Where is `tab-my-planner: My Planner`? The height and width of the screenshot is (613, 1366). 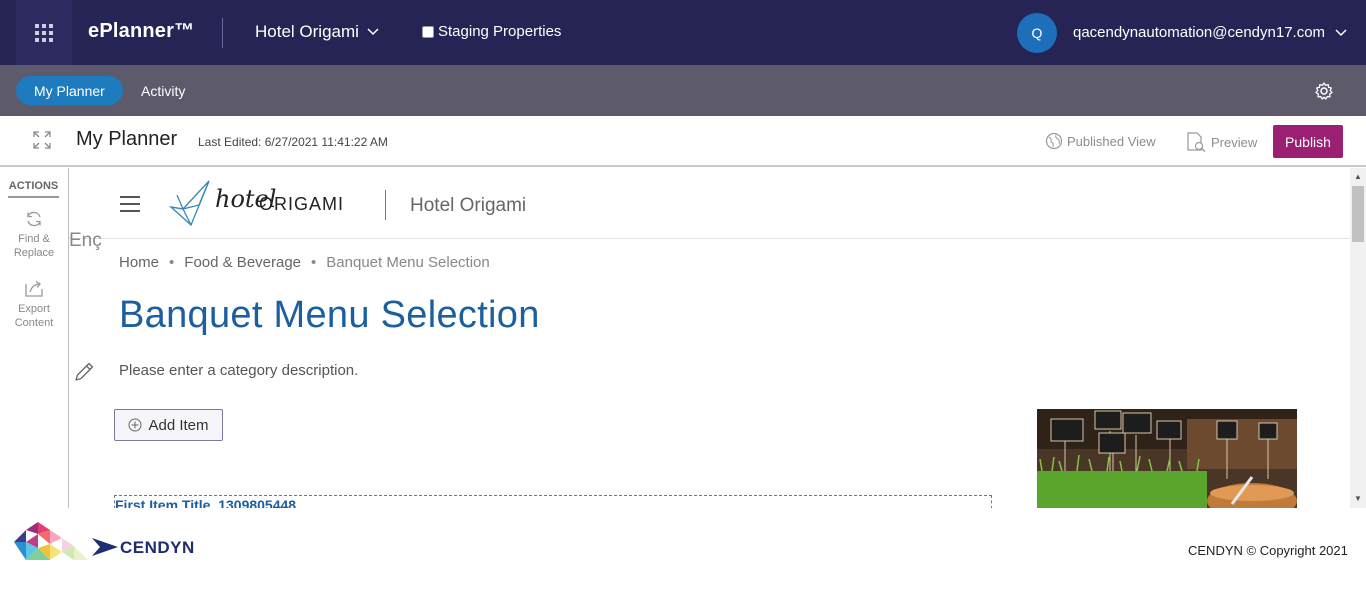 tab-my-planner: My Planner is located at coordinates (69, 90).